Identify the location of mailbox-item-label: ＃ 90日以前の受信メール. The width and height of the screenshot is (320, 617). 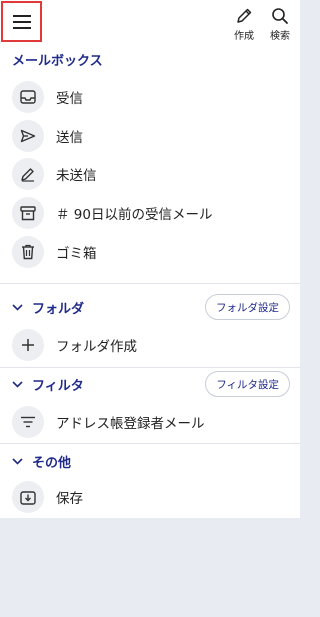
(134, 215).